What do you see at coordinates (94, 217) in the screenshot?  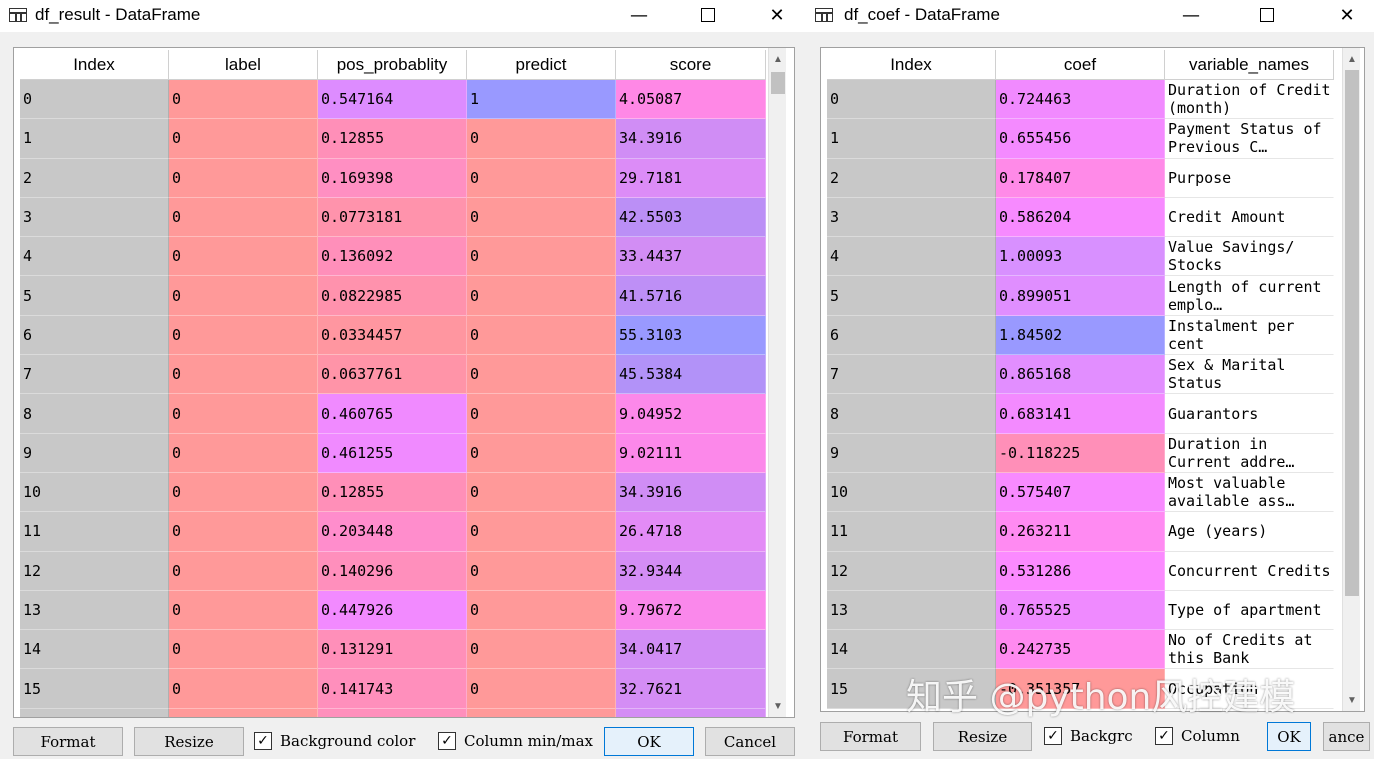 I see `index-cell: 3` at bounding box center [94, 217].